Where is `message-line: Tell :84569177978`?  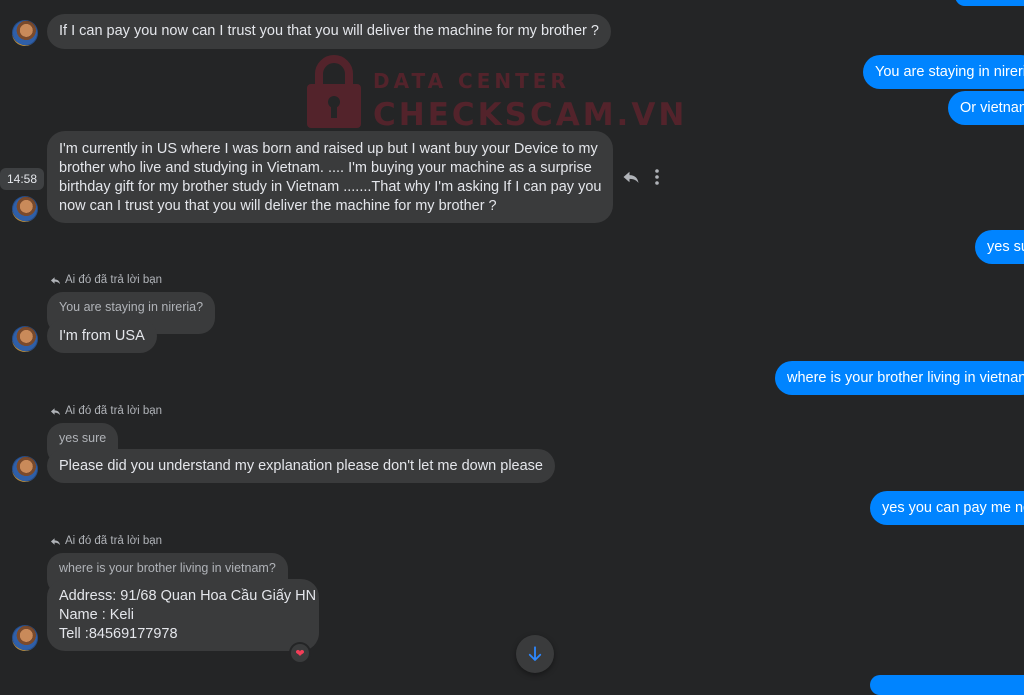
message-line: Tell :84569177978 is located at coordinates (118, 634).